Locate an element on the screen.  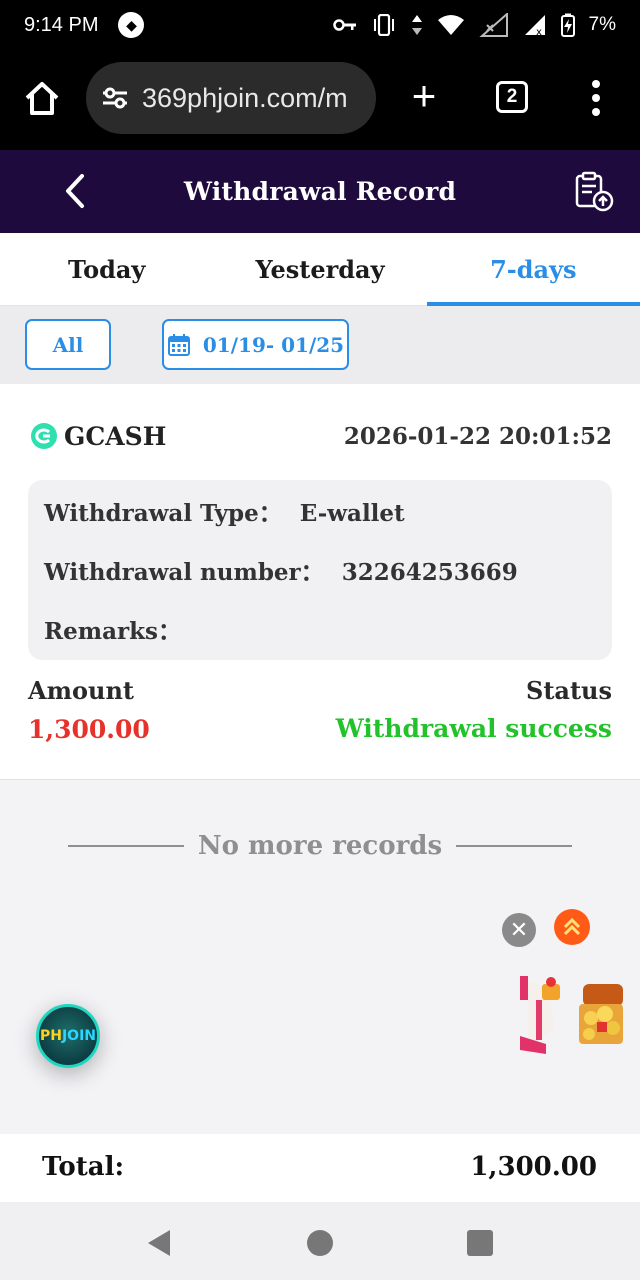
total-value: 1,300.00 is located at coordinates (533, 1167).